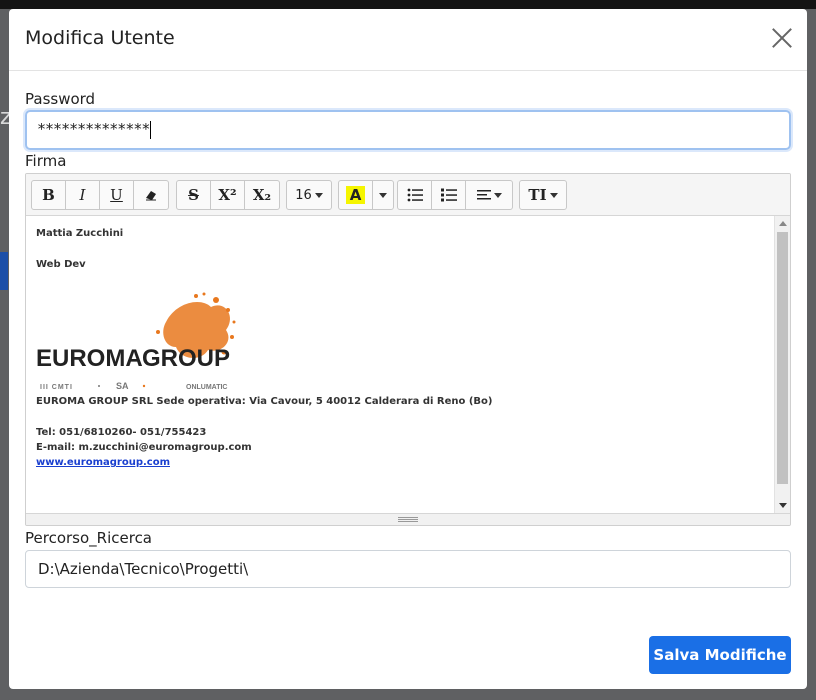 The width and height of the screenshot is (816, 700). I want to click on align-dropdown, so click(489, 195).